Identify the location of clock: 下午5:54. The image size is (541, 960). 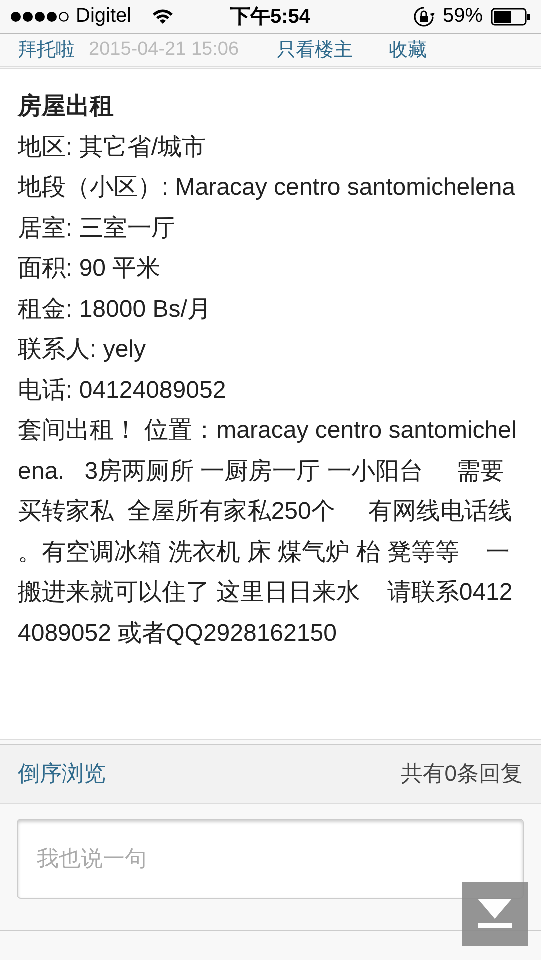
(270, 17).